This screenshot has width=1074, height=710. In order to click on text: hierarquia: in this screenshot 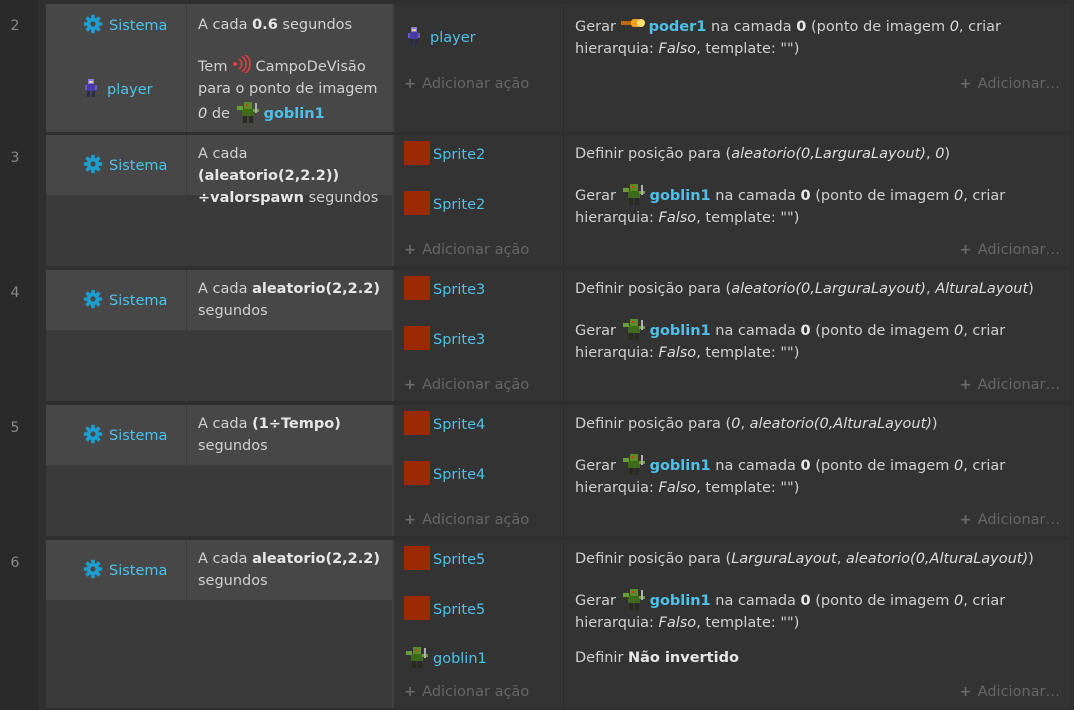, I will do `click(617, 488)`.